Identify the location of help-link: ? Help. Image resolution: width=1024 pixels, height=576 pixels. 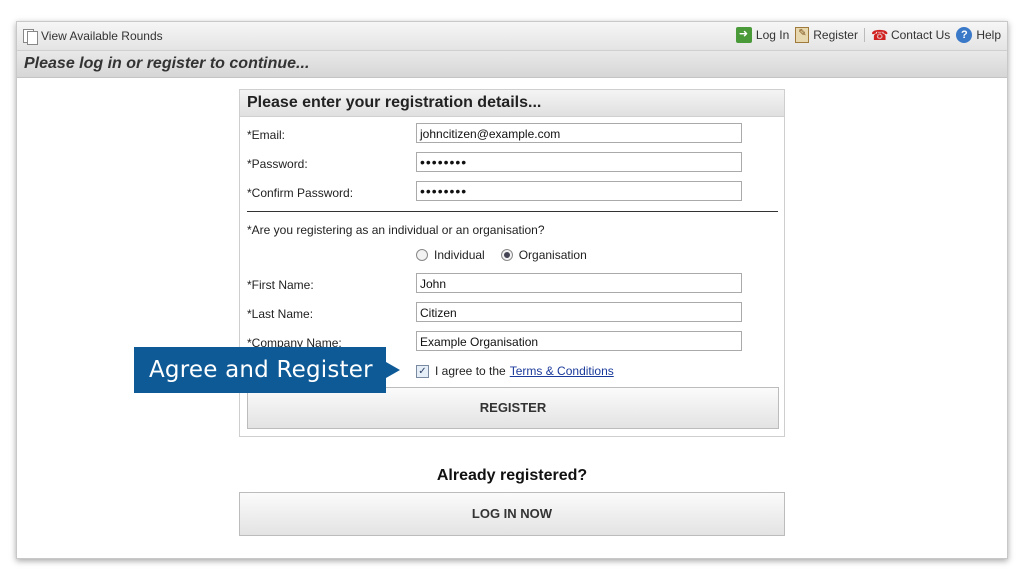
(978, 35).